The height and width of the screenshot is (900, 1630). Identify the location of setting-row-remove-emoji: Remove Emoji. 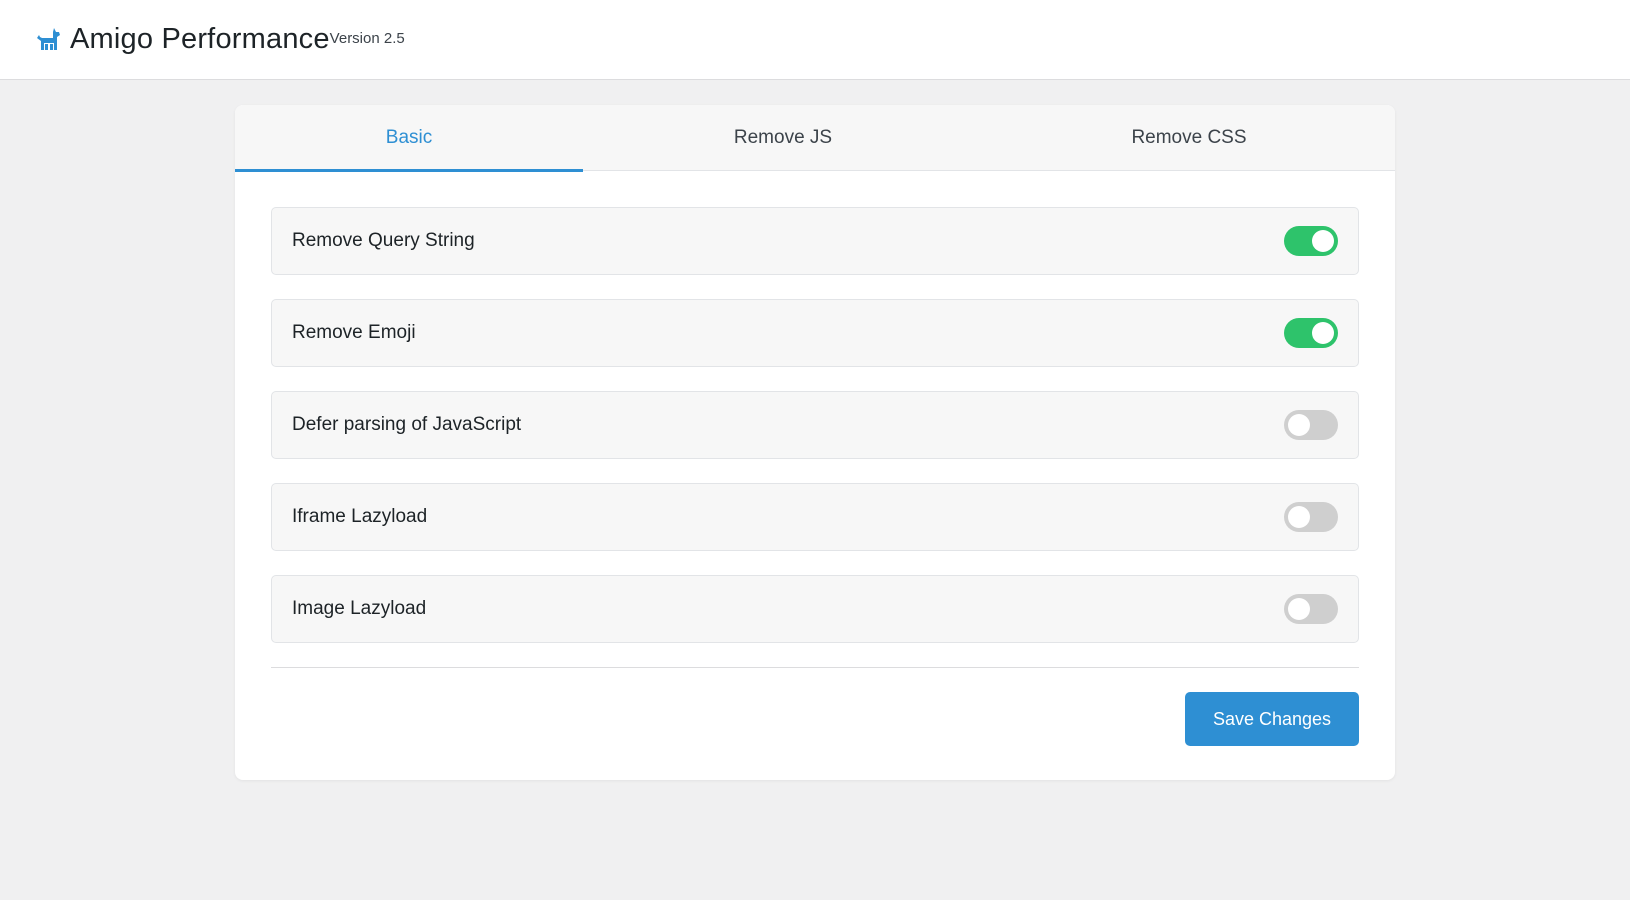
(815, 333).